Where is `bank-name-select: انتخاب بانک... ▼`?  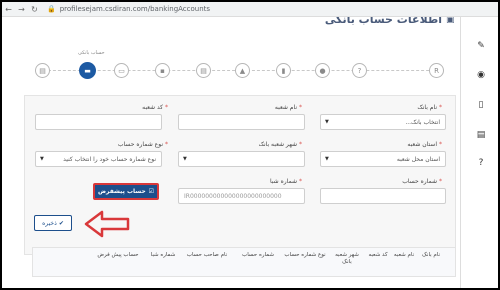
bank-name-select: انتخاب بانک... ▼ is located at coordinates (383, 122).